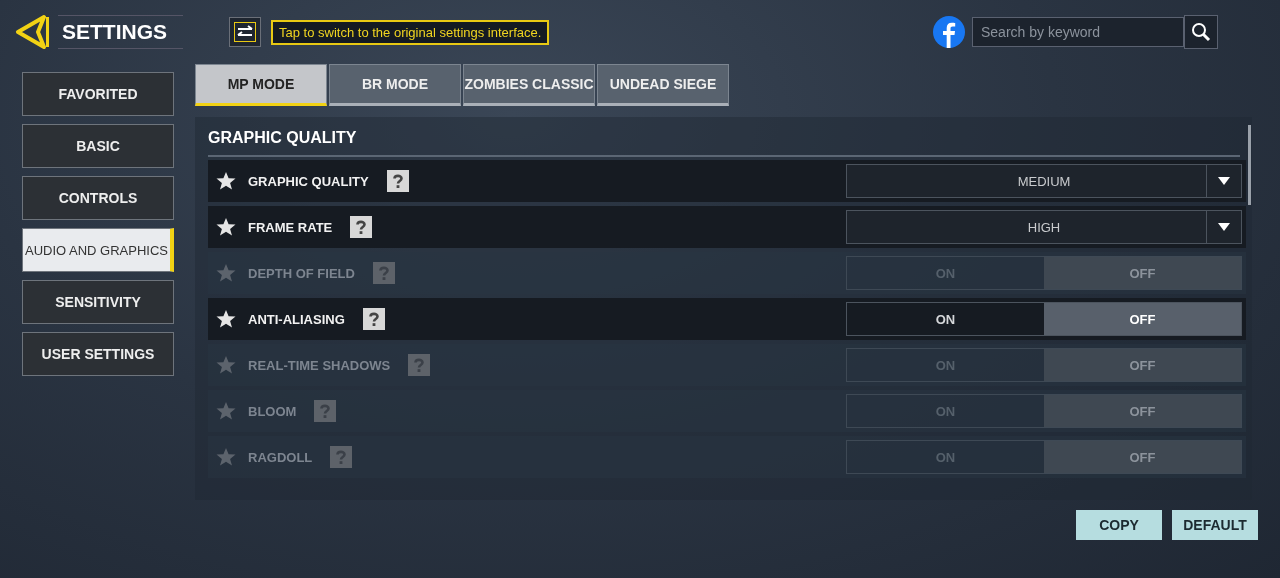 The width and height of the screenshot is (1280, 578). What do you see at coordinates (319, 365) in the screenshot?
I see `setting-label: REAL-TIME SHADOWS` at bounding box center [319, 365].